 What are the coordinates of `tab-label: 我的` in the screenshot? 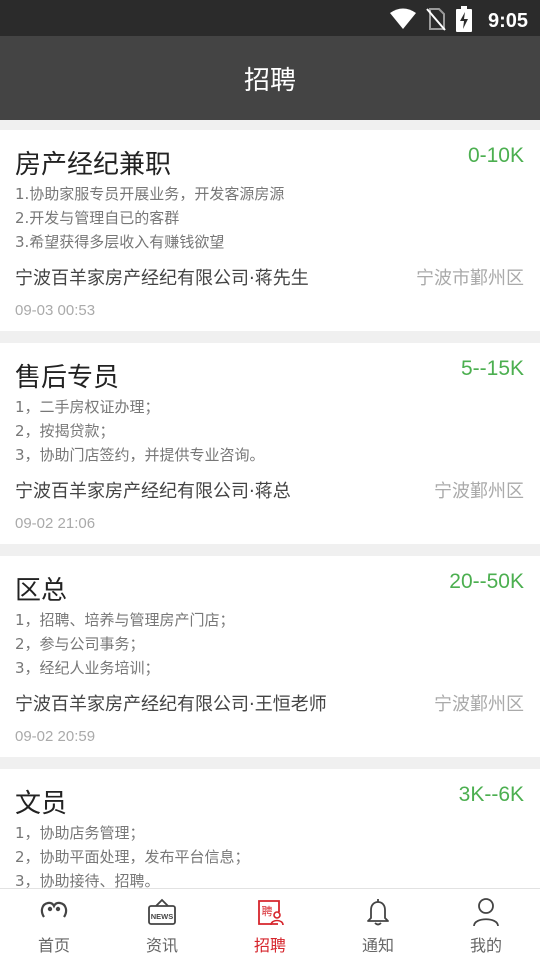 It's located at (485, 945).